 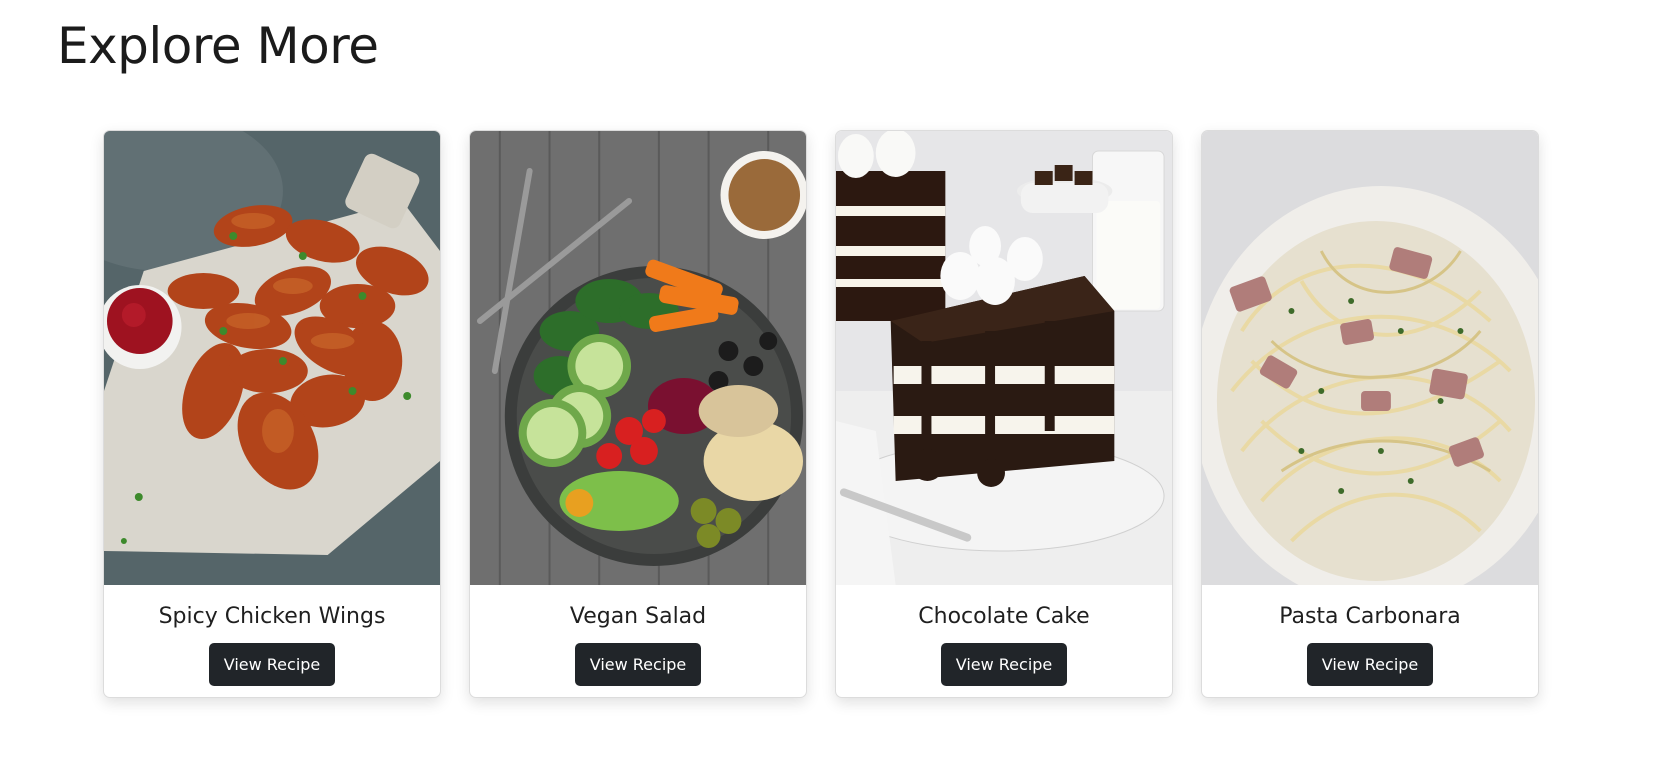 What do you see at coordinates (1370, 358) in the screenshot?
I see `pasta-carbonara-photo` at bounding box center [1370, 358].